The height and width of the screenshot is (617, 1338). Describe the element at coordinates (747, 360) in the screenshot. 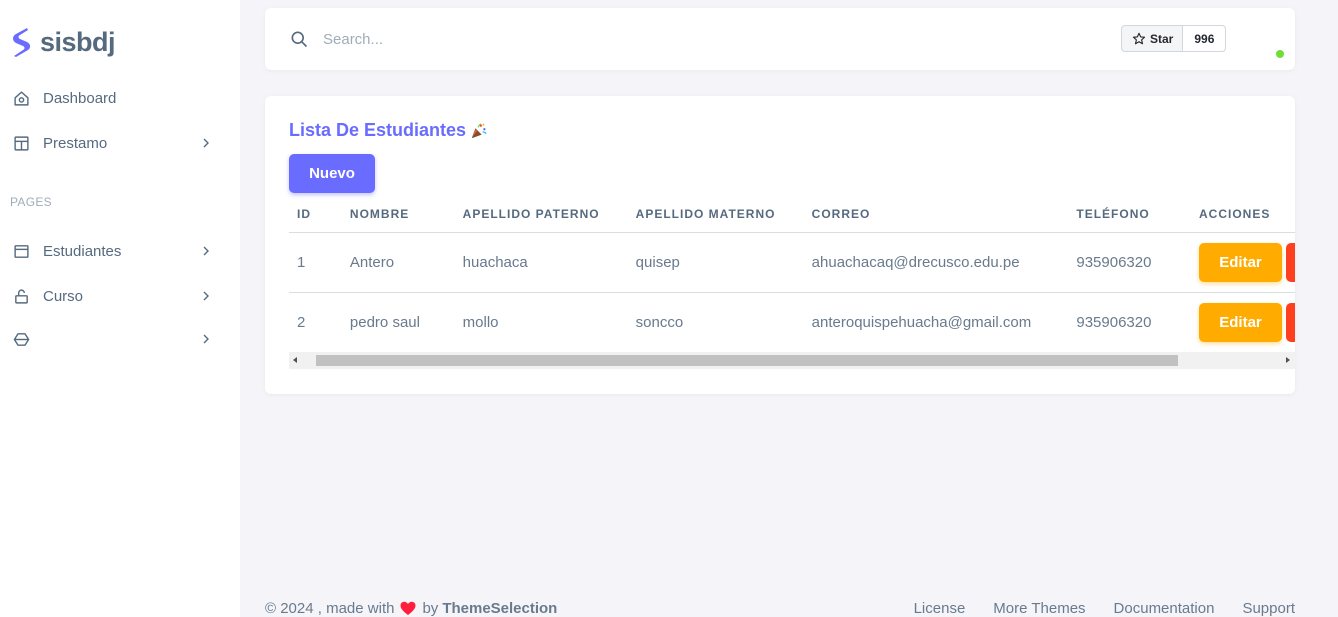

I see `scrollbar-thumb` at that location.